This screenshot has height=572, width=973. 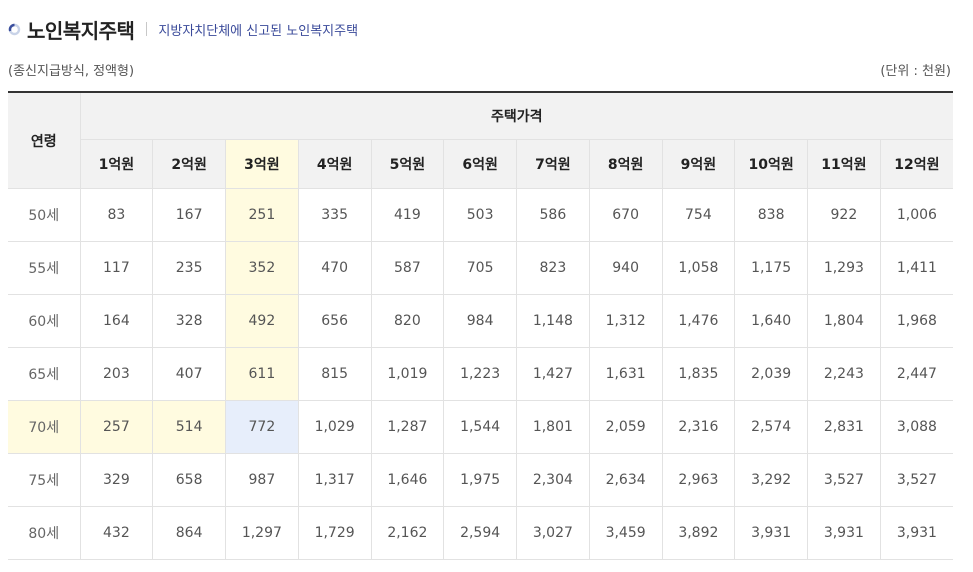 I want to click on value-cell: 1,975, so click(x=480, y=480).